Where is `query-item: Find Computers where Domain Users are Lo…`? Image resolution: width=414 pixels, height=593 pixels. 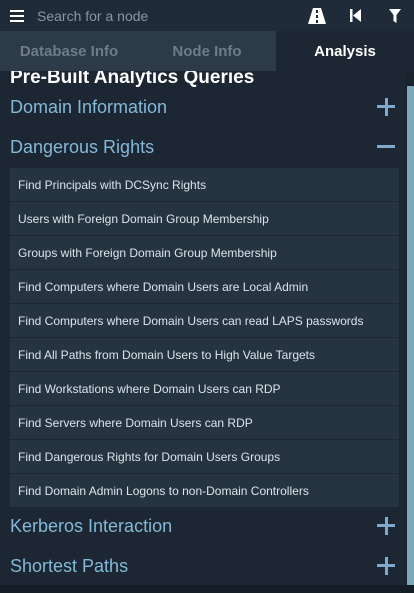
query-item: Find Computers where Domain Users are Lo… is located at coordinates (204, 287).